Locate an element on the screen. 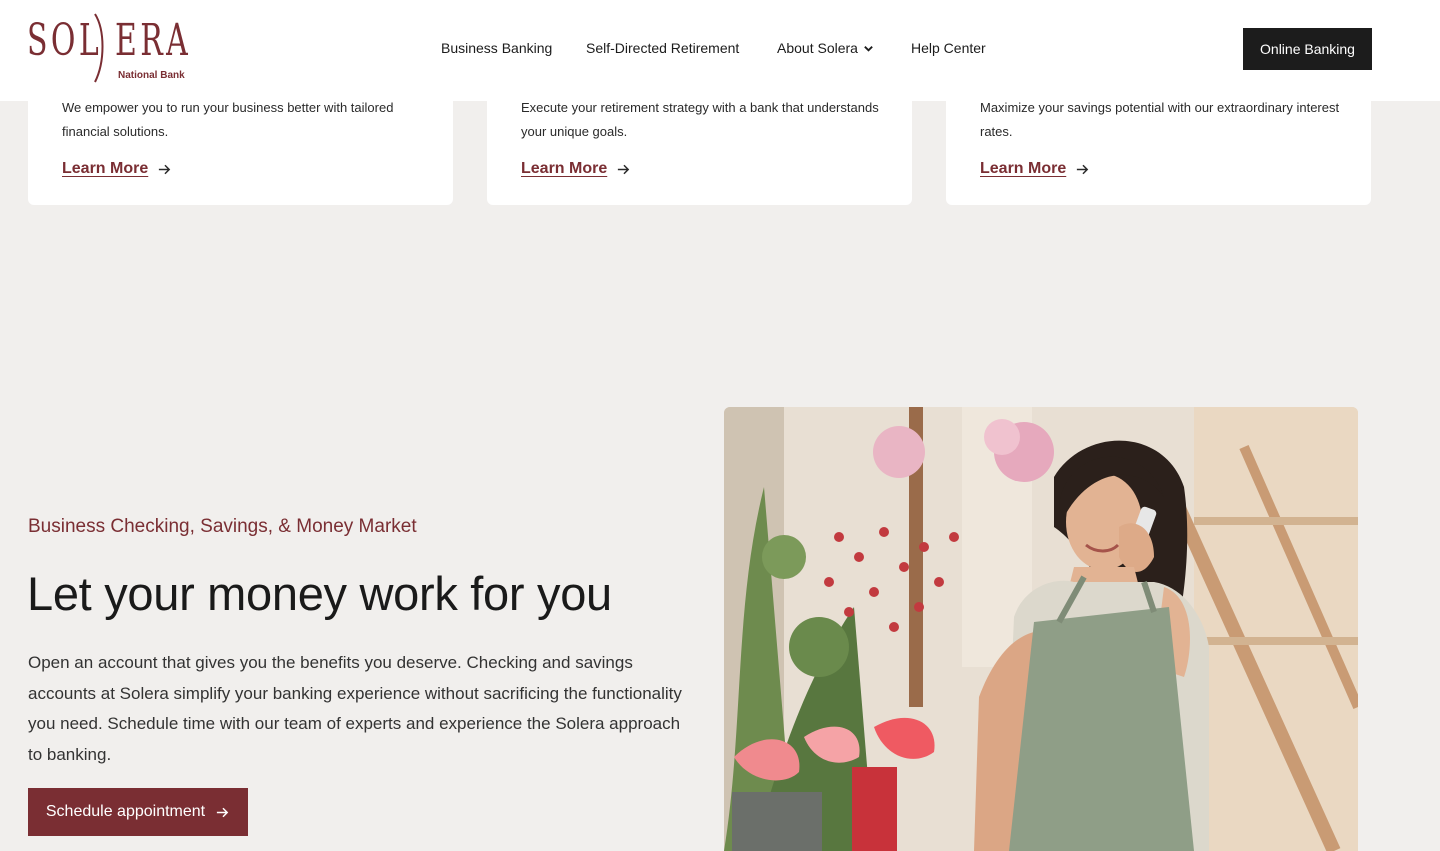 Image resolution: width=1440 pixels, height=851 pixels. nav-self-directed-retirement: Self-Directed Retirement is located at coordinates (662, 48).